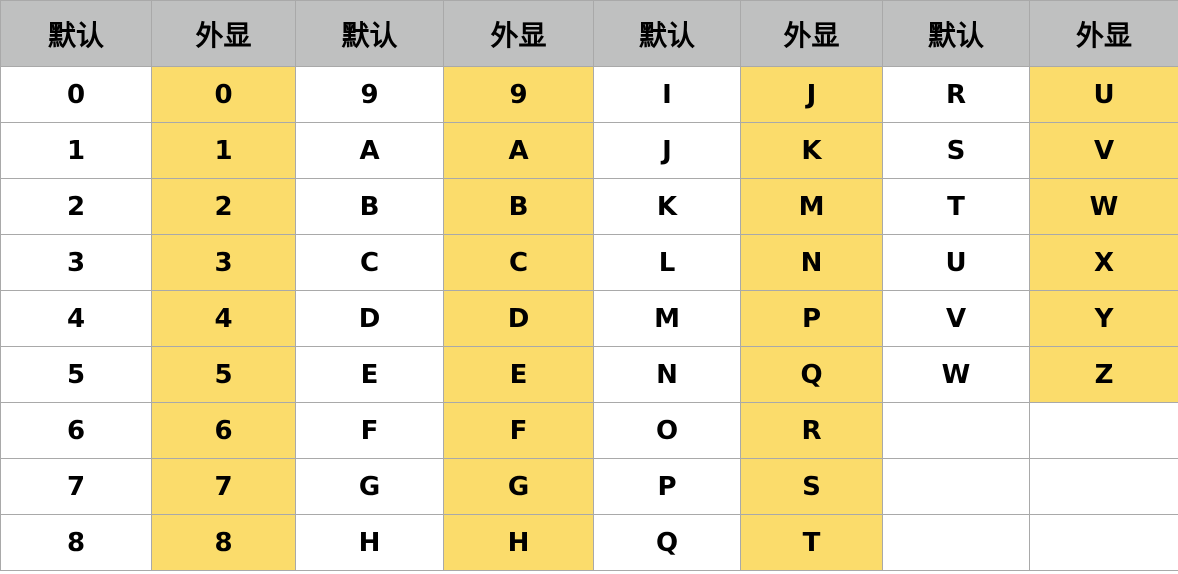 Image resolution: width=1178 pixels, height=574 pixels. Describe the element at coordinates (1103, 262) in the screenshot. I see `display-cell: X` at that location.